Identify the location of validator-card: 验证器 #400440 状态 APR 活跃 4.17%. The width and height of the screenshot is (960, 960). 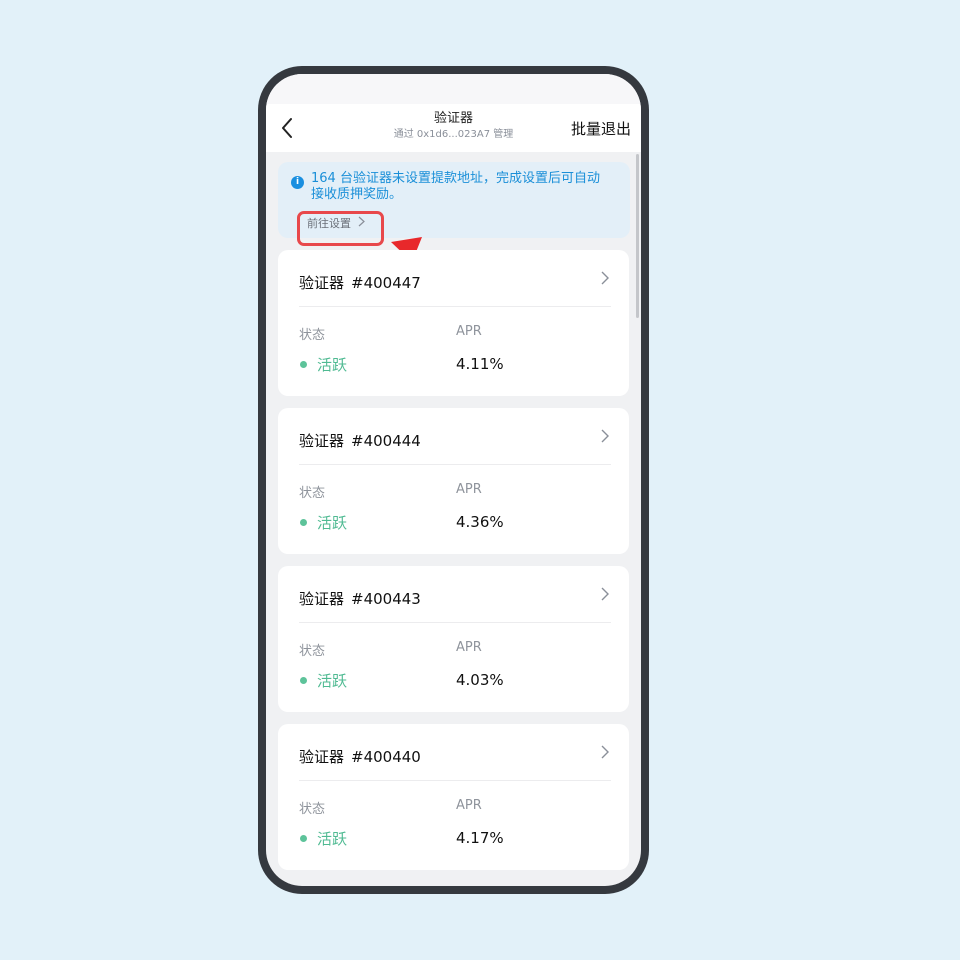
(453, 797).